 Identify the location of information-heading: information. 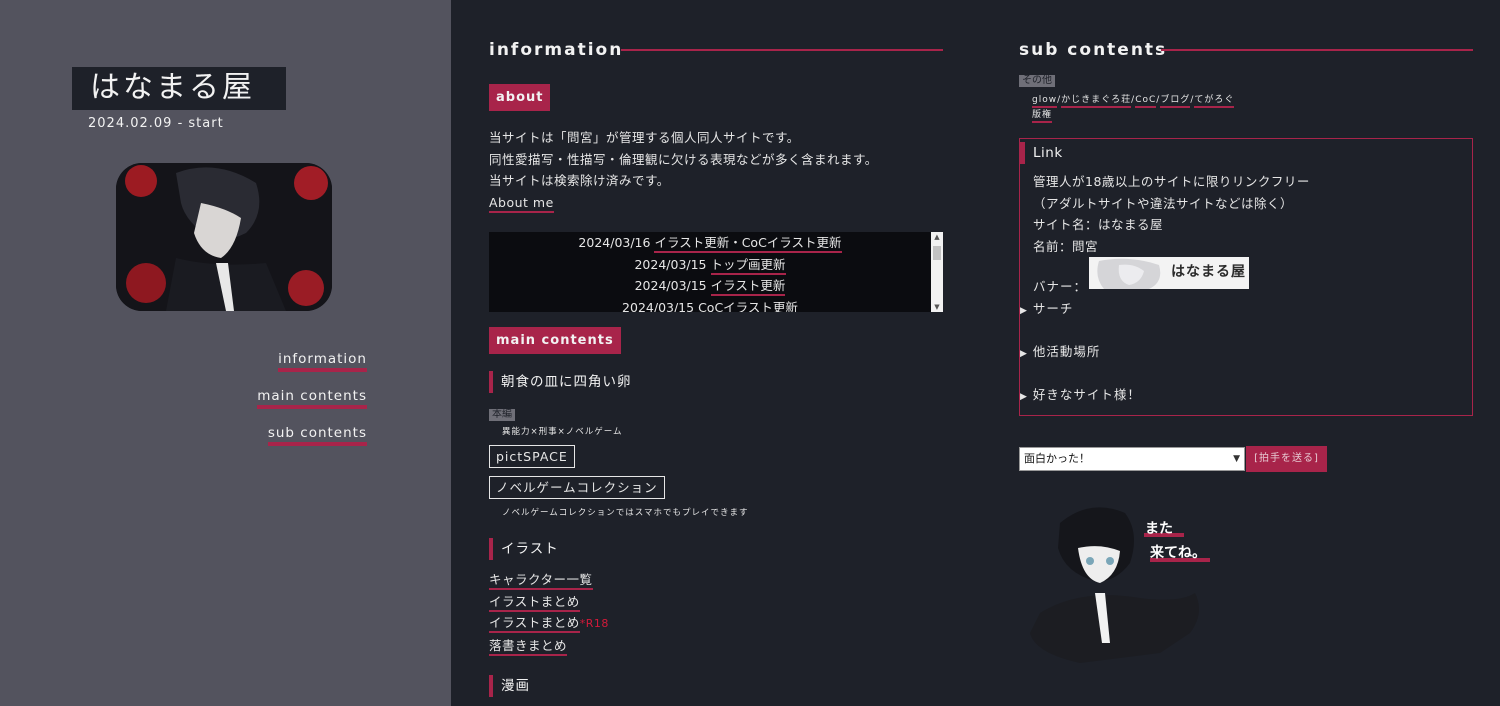
(556, 50).